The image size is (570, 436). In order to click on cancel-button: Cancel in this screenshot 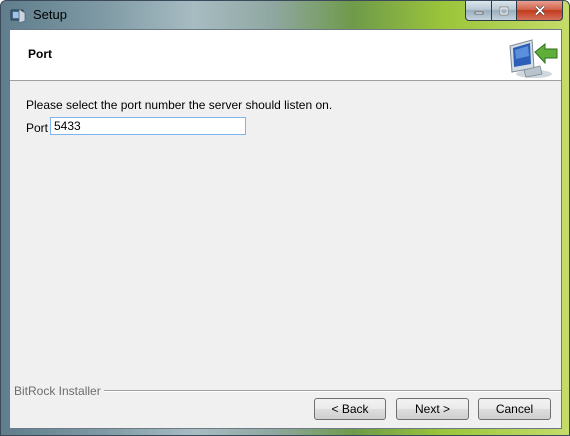, I will do `click(514, 409)`.